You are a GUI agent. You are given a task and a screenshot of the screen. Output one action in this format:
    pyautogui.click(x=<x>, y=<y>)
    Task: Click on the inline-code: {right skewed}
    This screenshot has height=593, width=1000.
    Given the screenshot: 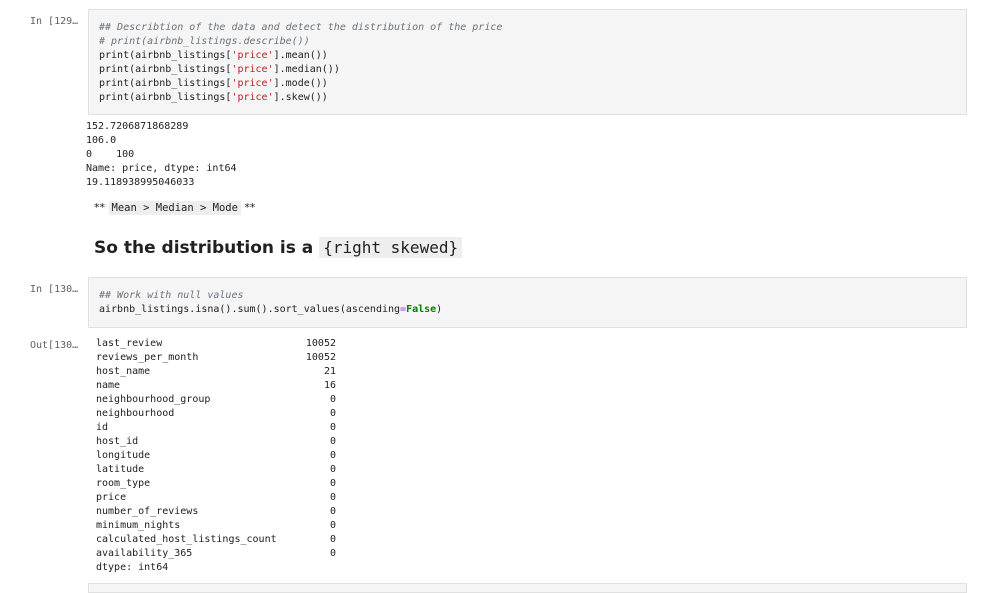 What is the action you would take?
    pyautogui.click(x=391, y=247)
    